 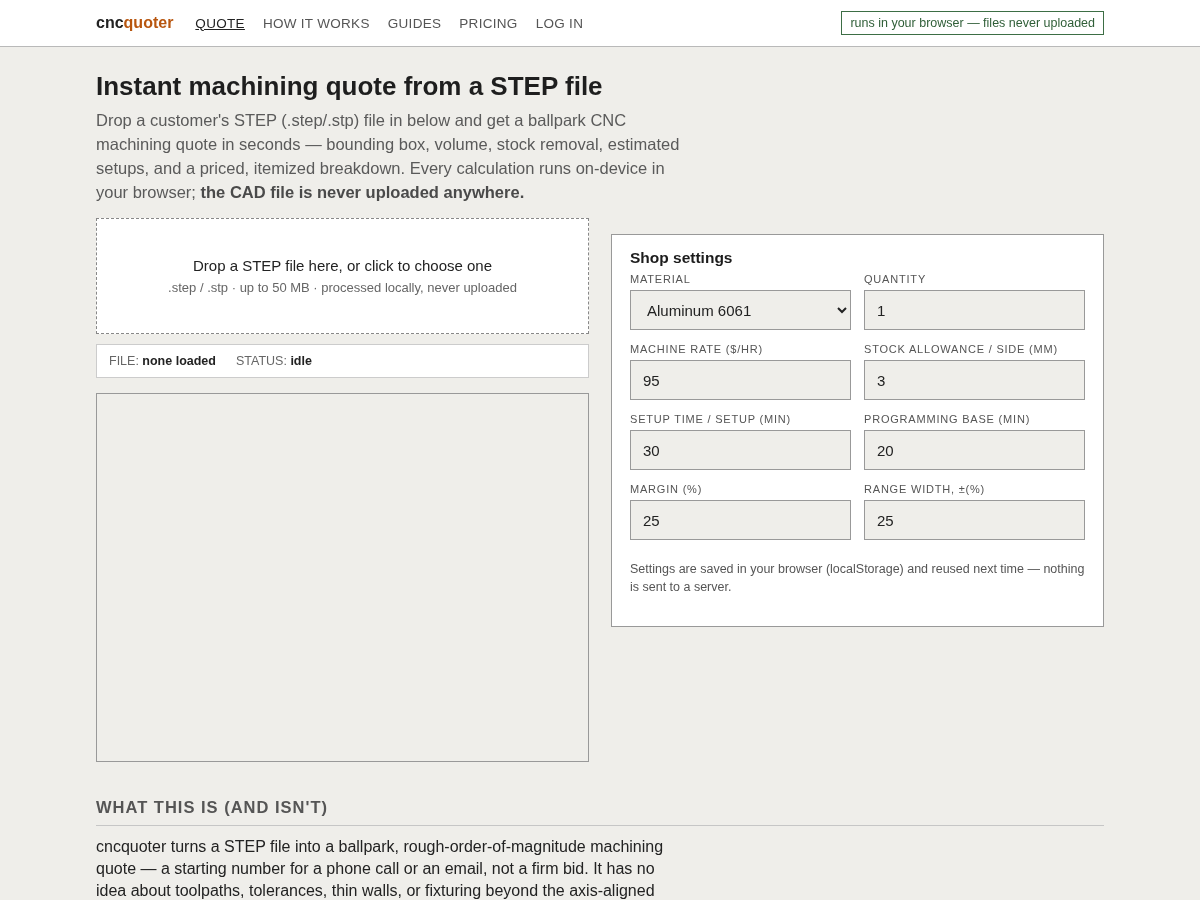 I want to click on input-field: 1, so click(x=974, y=310).